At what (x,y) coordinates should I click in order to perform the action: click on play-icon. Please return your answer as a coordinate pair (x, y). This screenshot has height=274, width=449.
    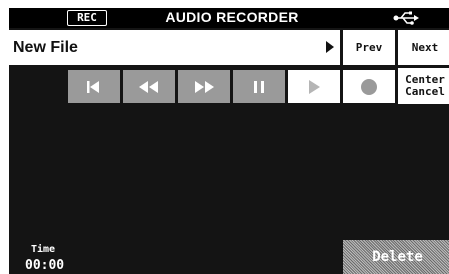
    Looking at the image, I should click on (314, 86).